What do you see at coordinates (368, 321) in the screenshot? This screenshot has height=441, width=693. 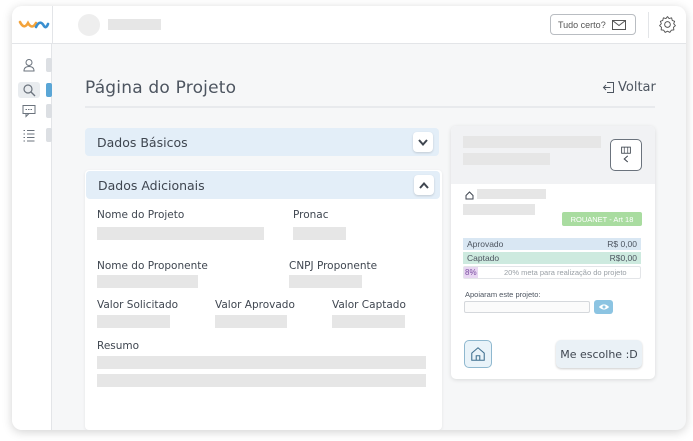 I see `value-valor-captado` at bounding box center [368, 321].